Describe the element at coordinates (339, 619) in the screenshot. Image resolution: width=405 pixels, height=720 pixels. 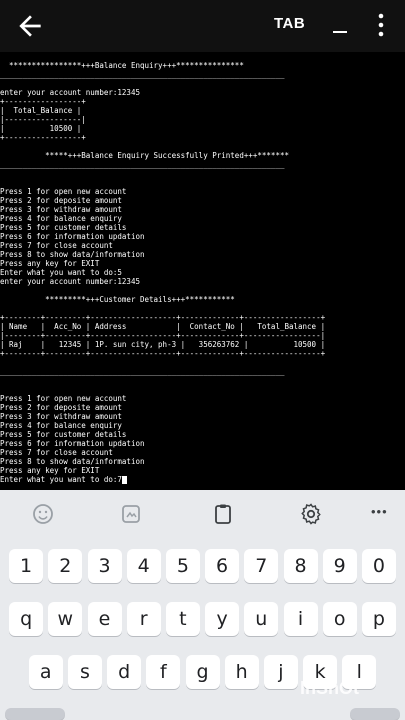
I see `key-o: o` at that location.